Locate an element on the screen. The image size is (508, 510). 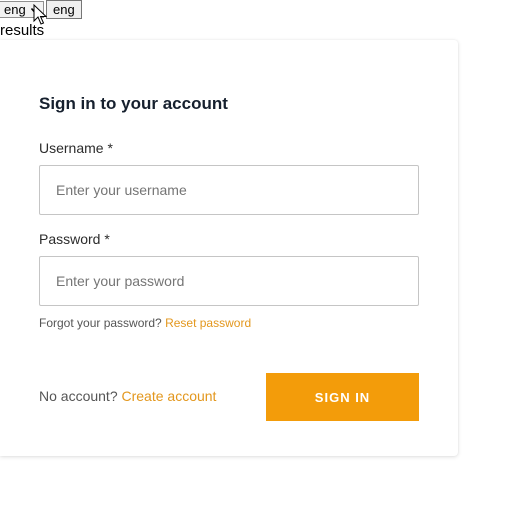
language-select: eng is located at coordinates (22, 9).